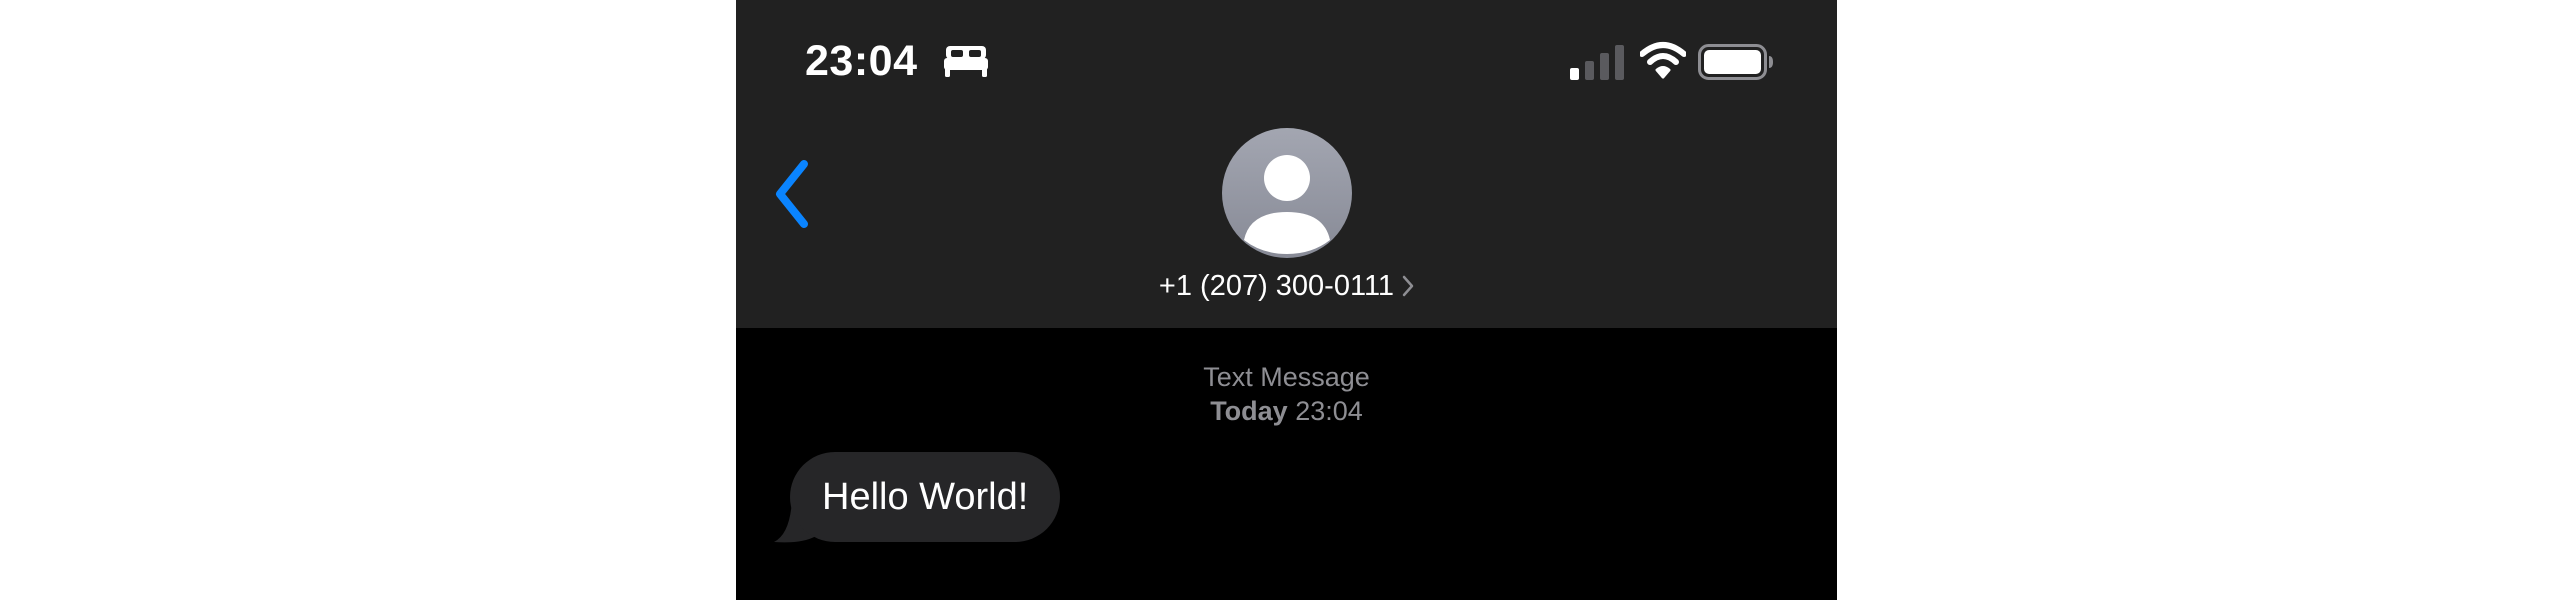 This screenshot has width=2572, height=600. I want to click on avatar, so click(1287, 193).